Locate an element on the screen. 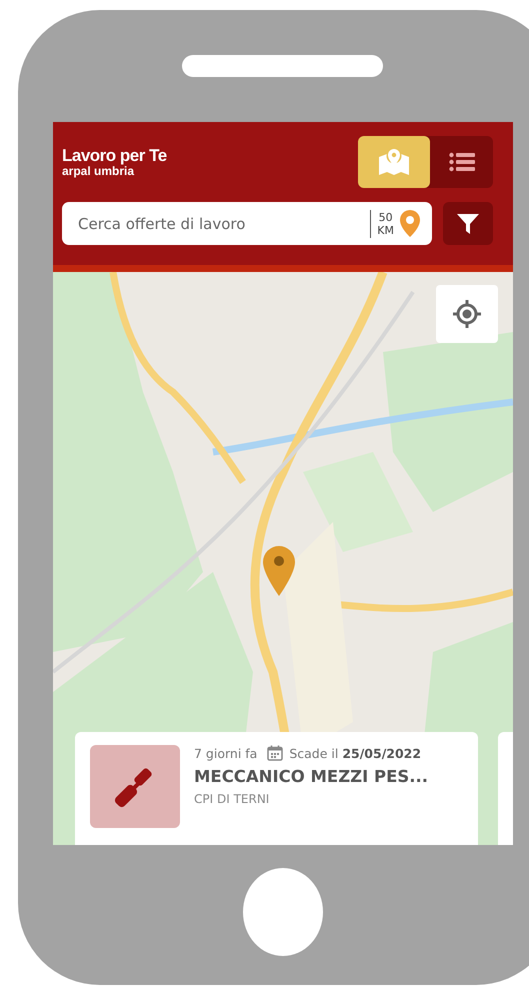  search-field: Cerca offerte di lavoro is located at coordinates (223, 224).